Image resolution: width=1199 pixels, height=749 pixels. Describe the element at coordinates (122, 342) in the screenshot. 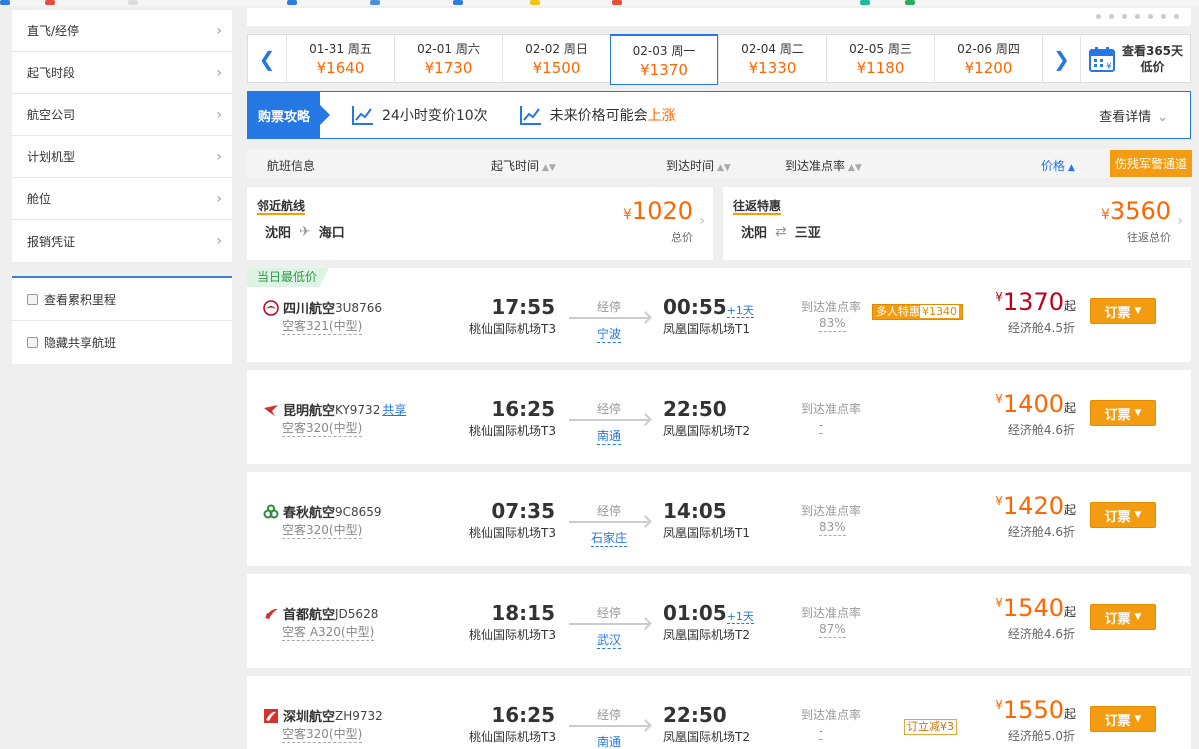

I see `check-hide-shared: 隐藏共享航班` at that location.